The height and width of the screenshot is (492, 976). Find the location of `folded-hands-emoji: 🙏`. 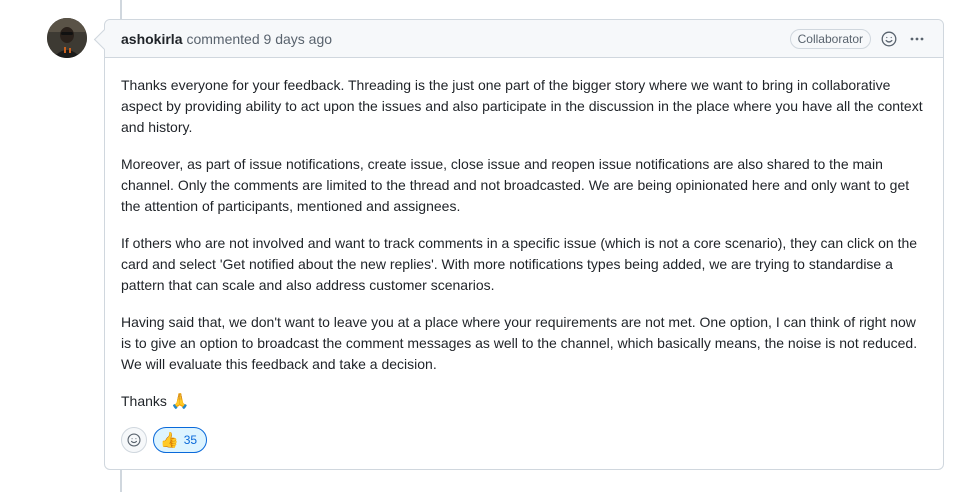

folded-hands-emoji: 🙏 is located at coordinates (180, 401).